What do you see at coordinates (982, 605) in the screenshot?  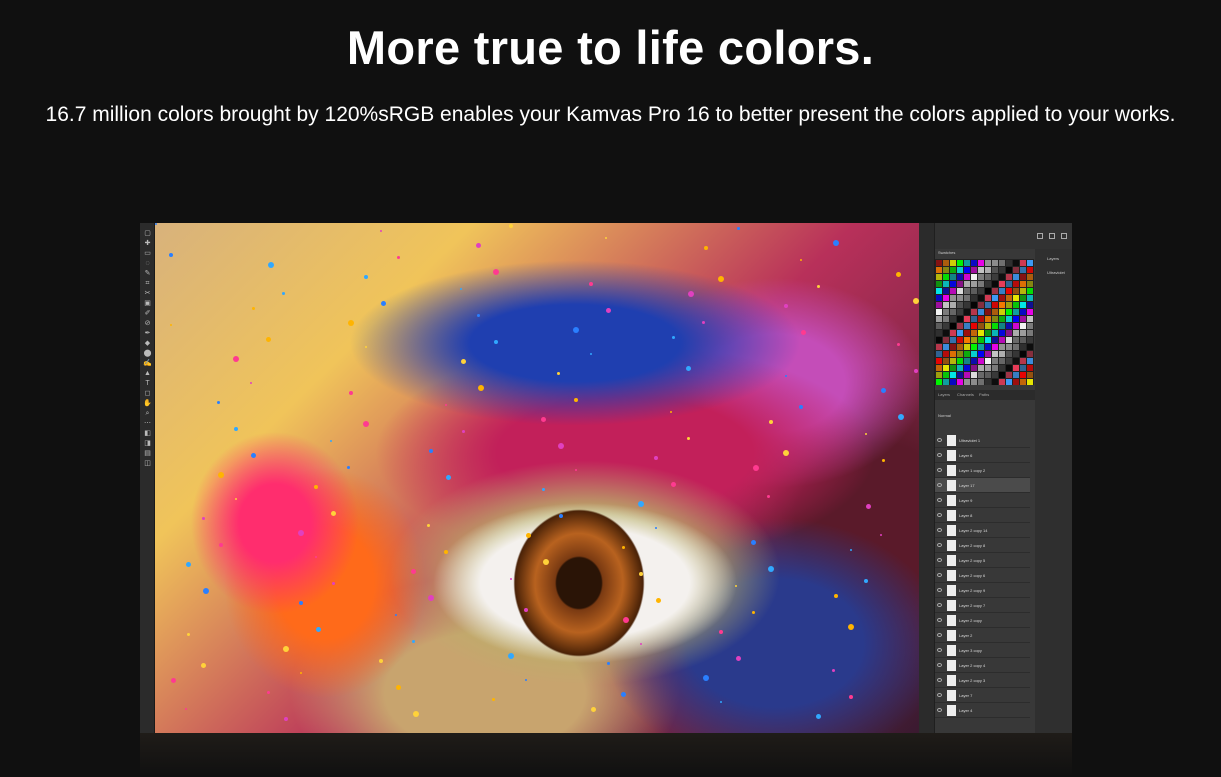 I see `layer-row: Layer 2 copy 7` at bounding box center [982, 605].